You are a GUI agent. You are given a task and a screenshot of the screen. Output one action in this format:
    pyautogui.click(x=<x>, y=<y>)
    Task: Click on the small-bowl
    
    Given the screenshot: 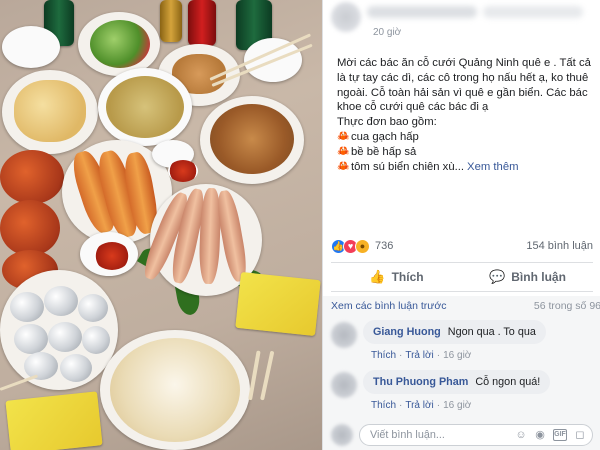 What is the action you would take?
    pyautogui.click(x=31, y=47)
    